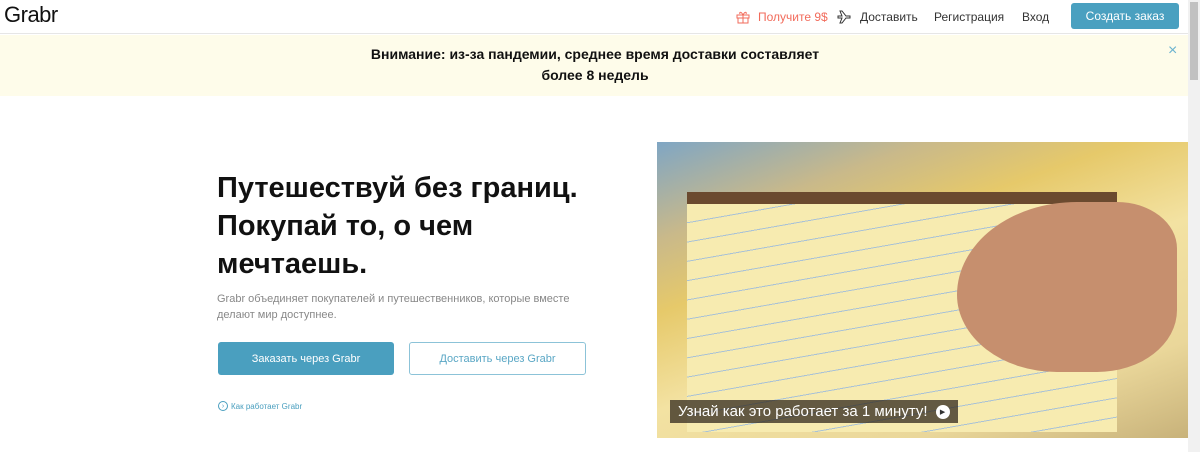  I want to click on close-icon: ×, so click(1172, 51).